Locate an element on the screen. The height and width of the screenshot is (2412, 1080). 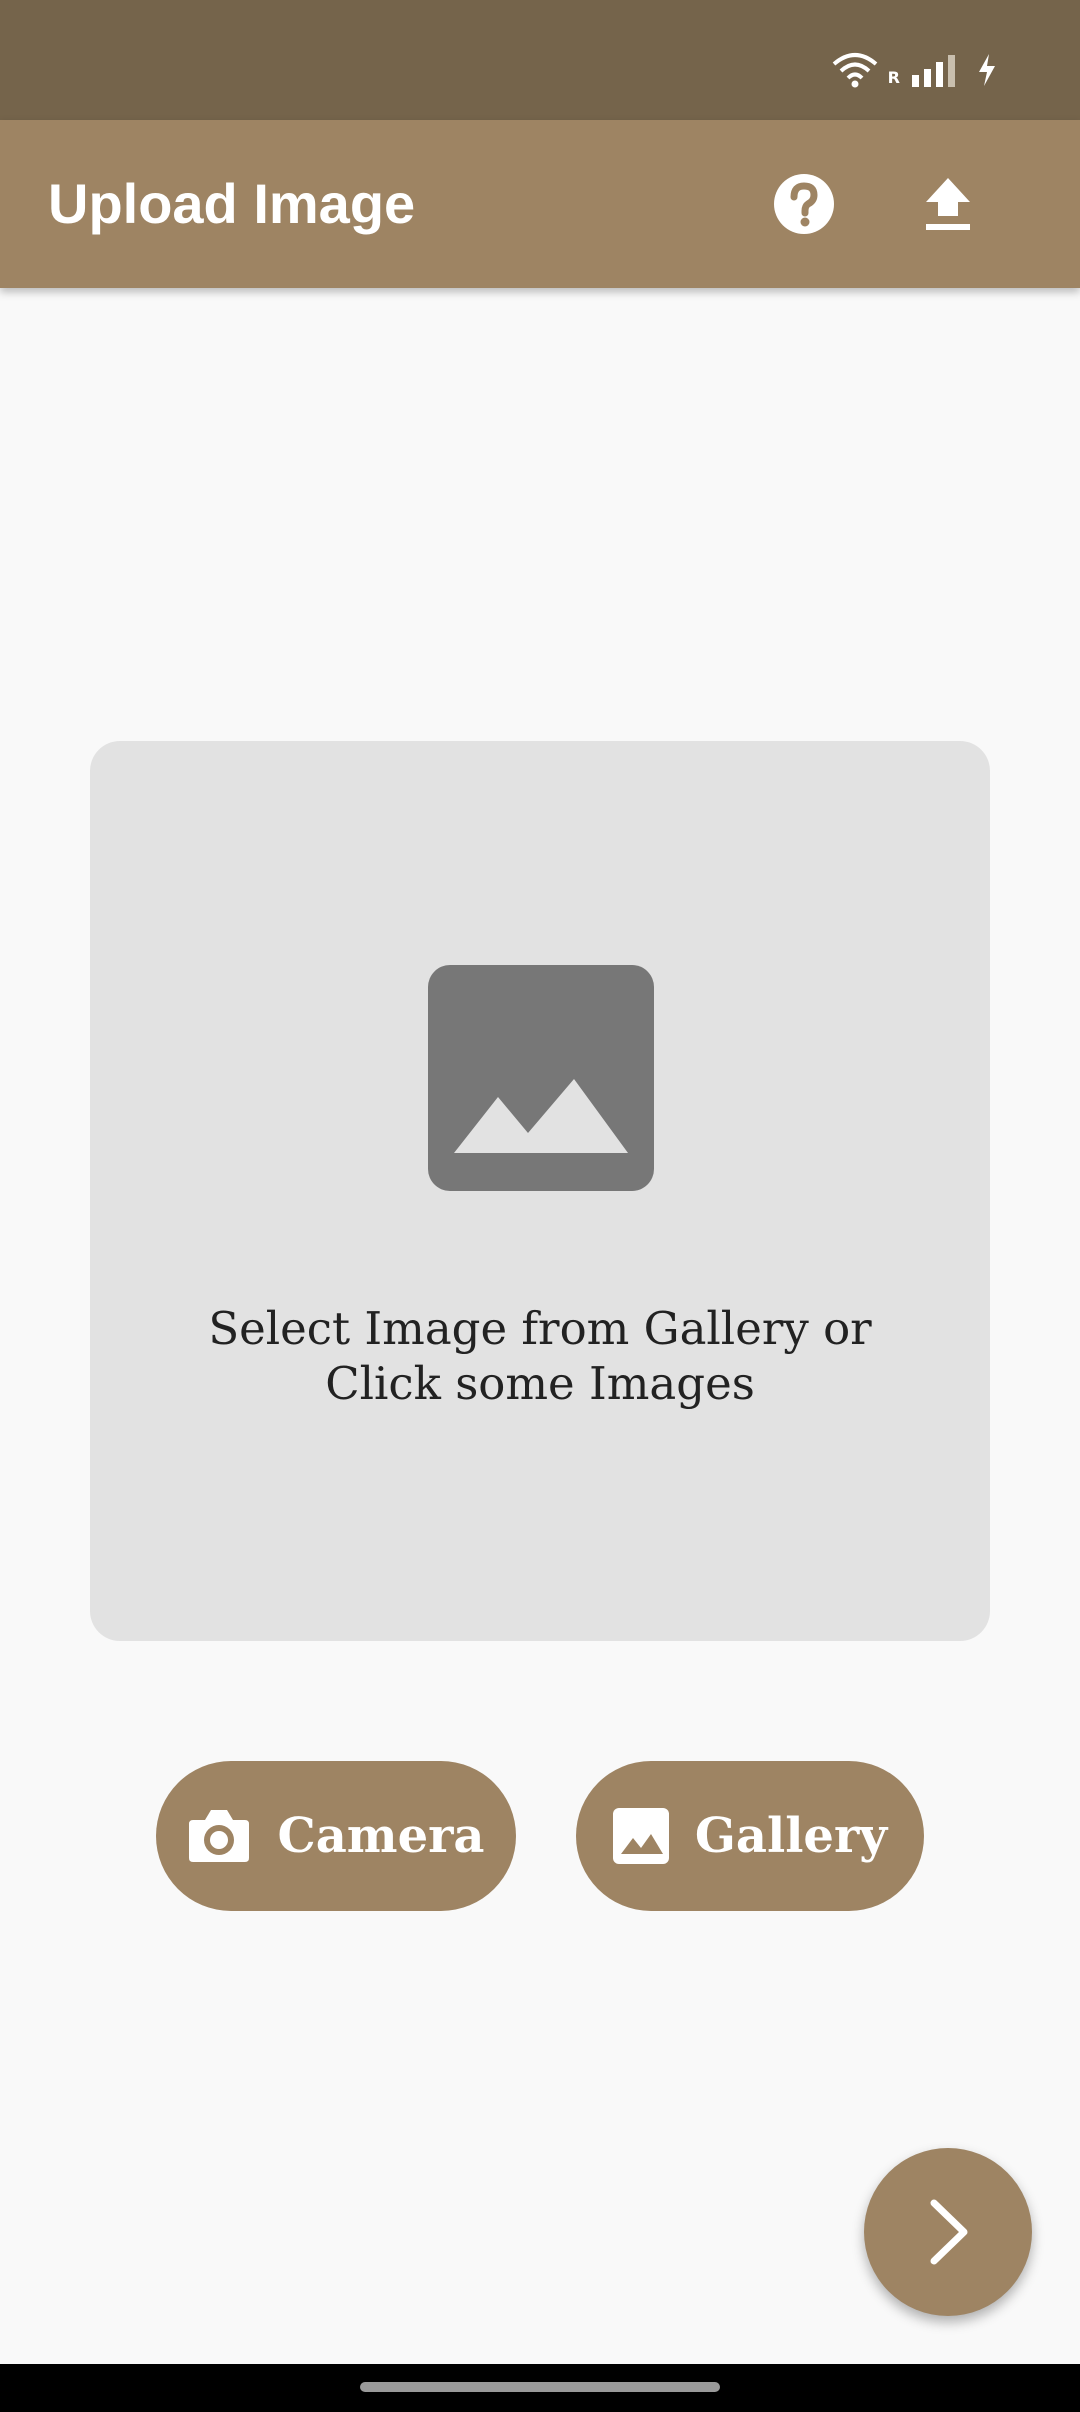
camera-button-label: Camera is located at coordinates (381, 1836).